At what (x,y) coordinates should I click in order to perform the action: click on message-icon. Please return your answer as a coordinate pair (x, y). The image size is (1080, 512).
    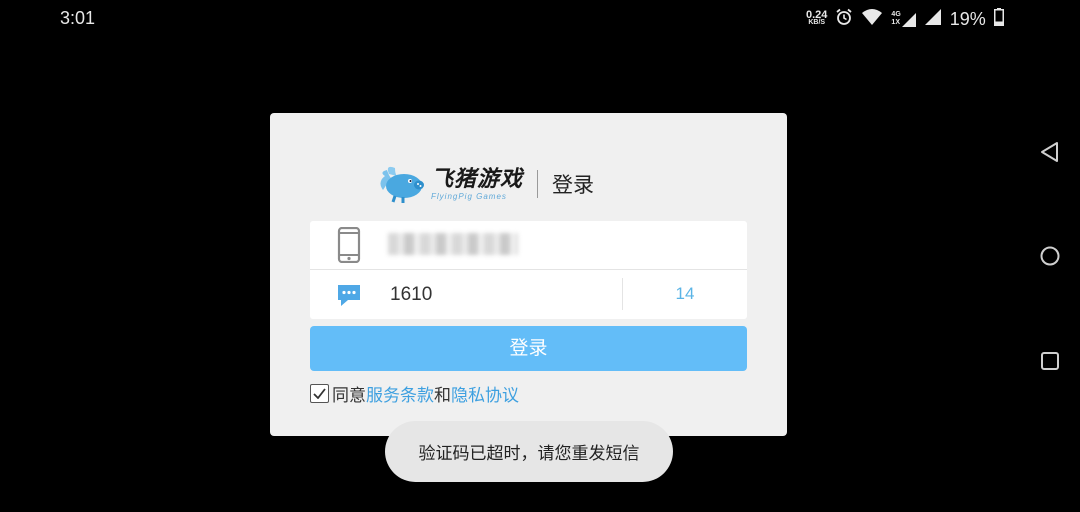
    Looking at the image, I should click on (349, 297).